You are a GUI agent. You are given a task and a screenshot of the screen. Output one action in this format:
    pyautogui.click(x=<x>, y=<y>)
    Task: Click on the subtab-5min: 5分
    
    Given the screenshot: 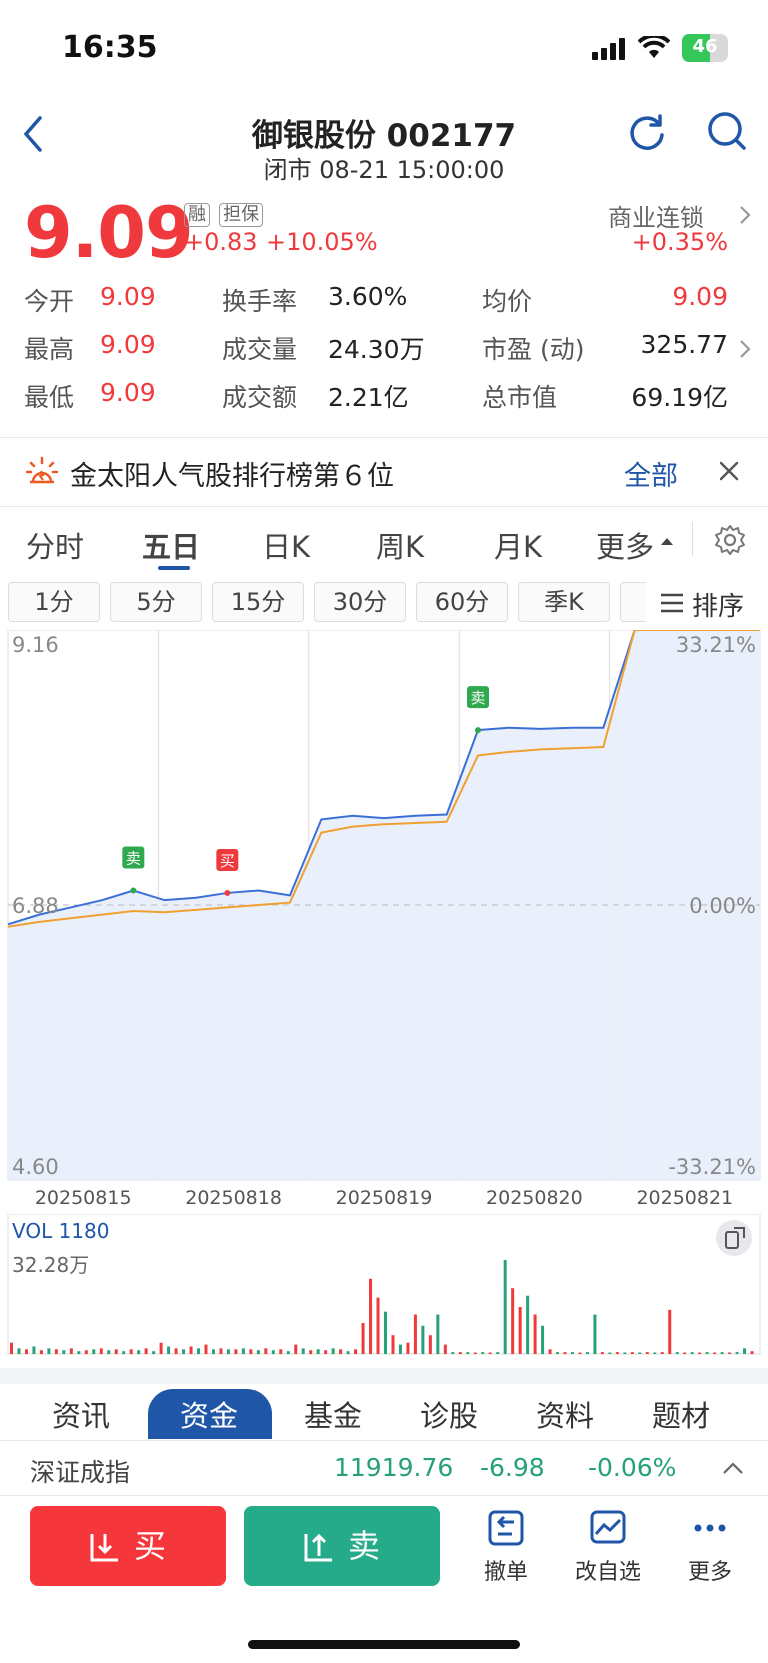 What is the action you would take?
    pyautogui.click(x=156, y=602)
    